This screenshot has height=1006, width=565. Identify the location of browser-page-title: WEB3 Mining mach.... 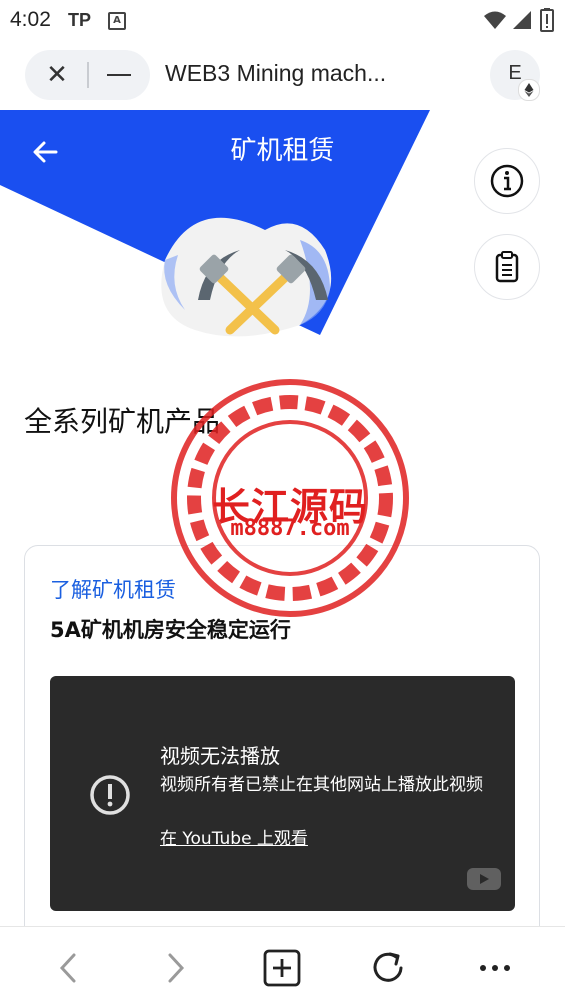
(275, 73).